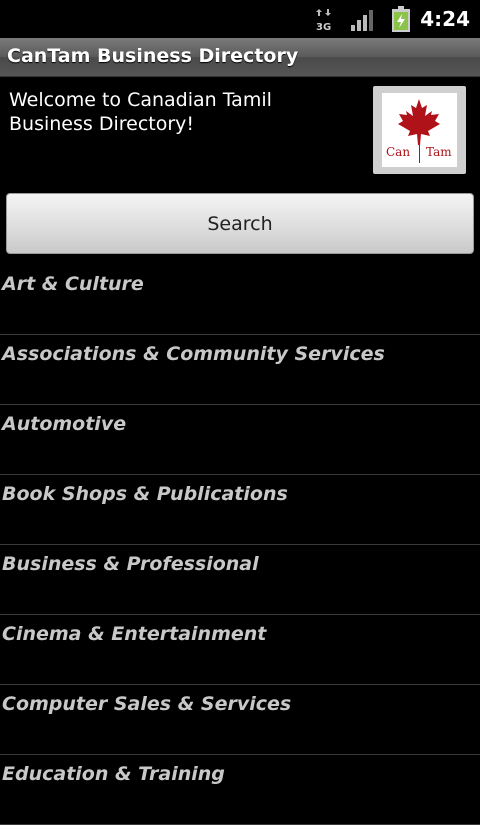  Describe the element at coordinates (362, 20) in the screenshot. I see `signal-strength-icon` at that location.